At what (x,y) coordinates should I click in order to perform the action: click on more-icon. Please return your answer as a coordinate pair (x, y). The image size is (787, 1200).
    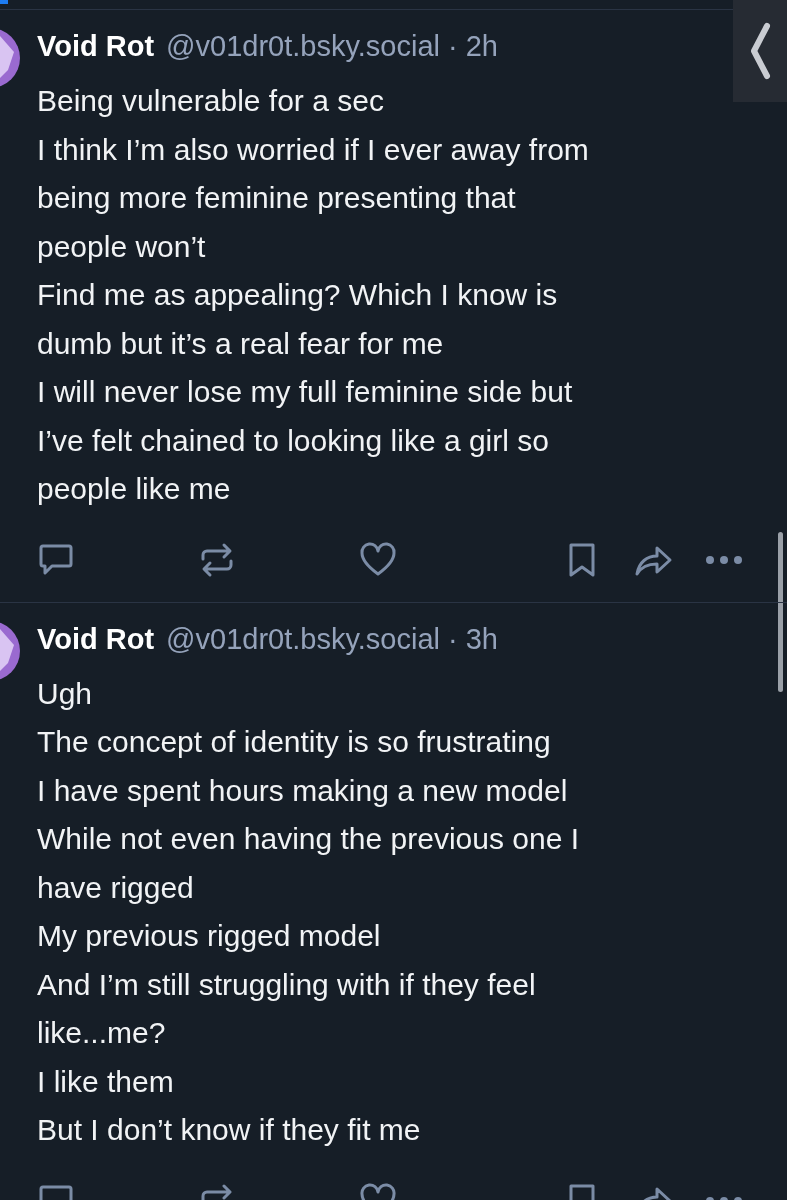
    Looking at the image, I should click on (724, 559).